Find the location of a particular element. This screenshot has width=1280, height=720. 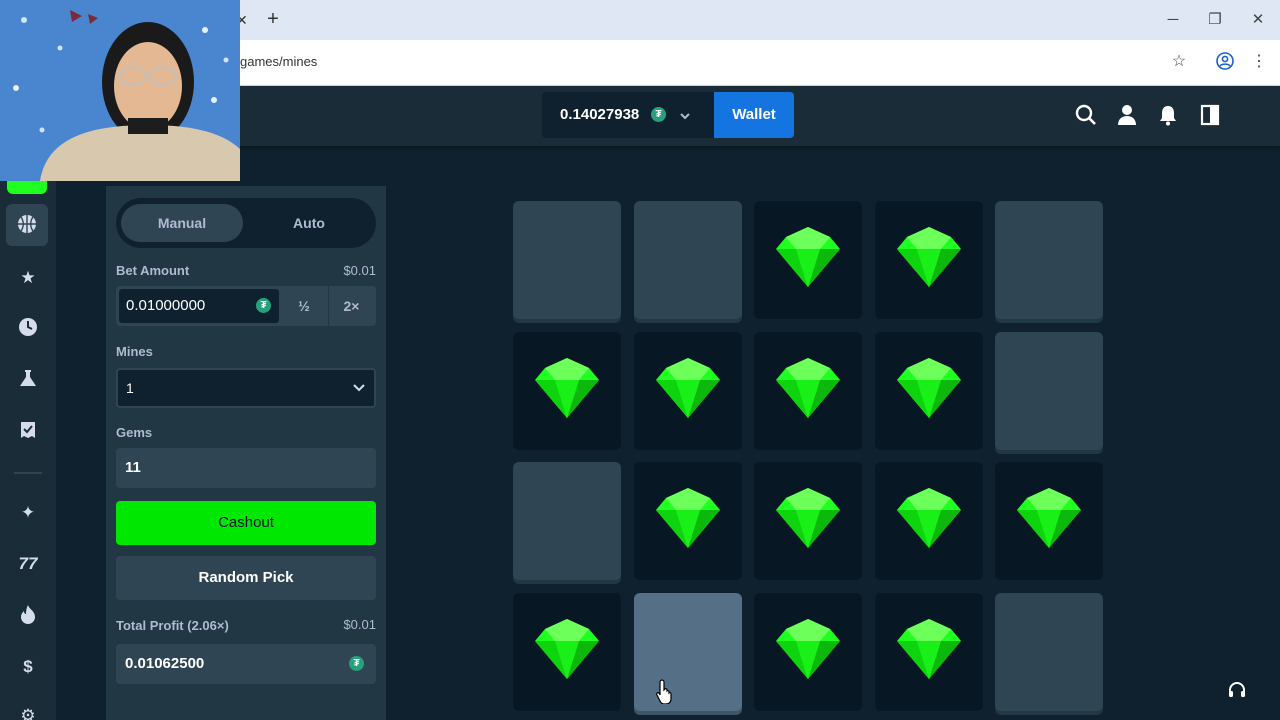

user-icon is located at coordinates (1127, 116).